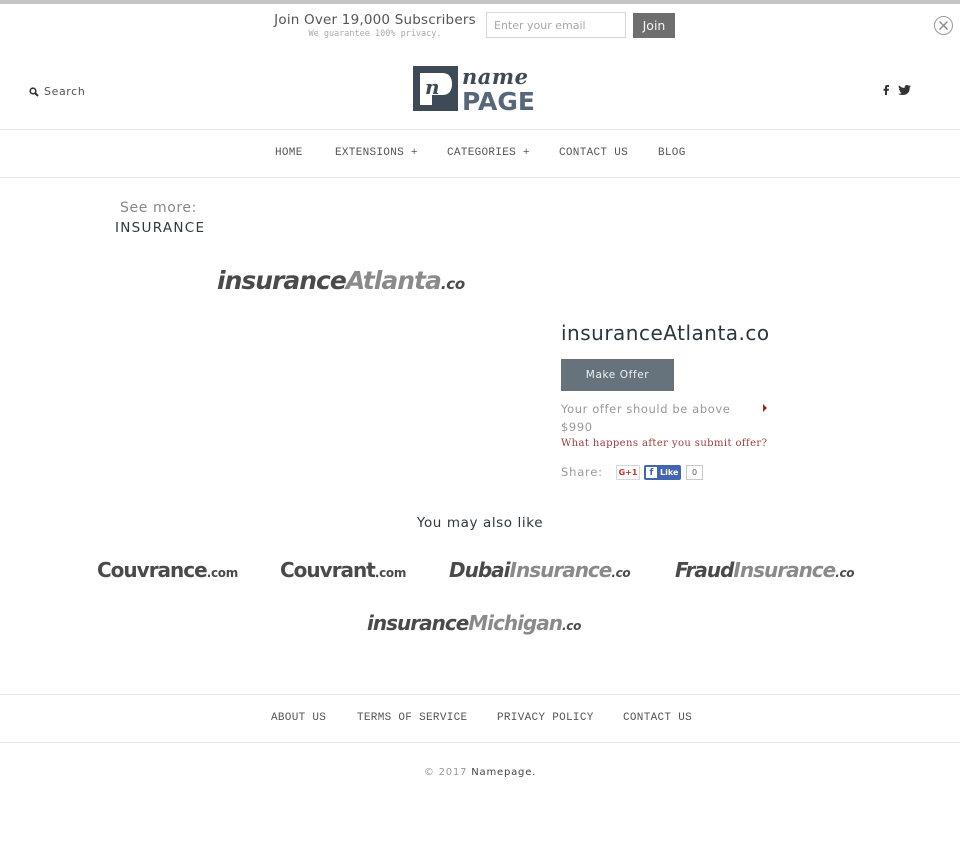  Describe the element at coordinates (445, 772) in the screenshot. I see `copyright-prefix: © 2017` at that location.